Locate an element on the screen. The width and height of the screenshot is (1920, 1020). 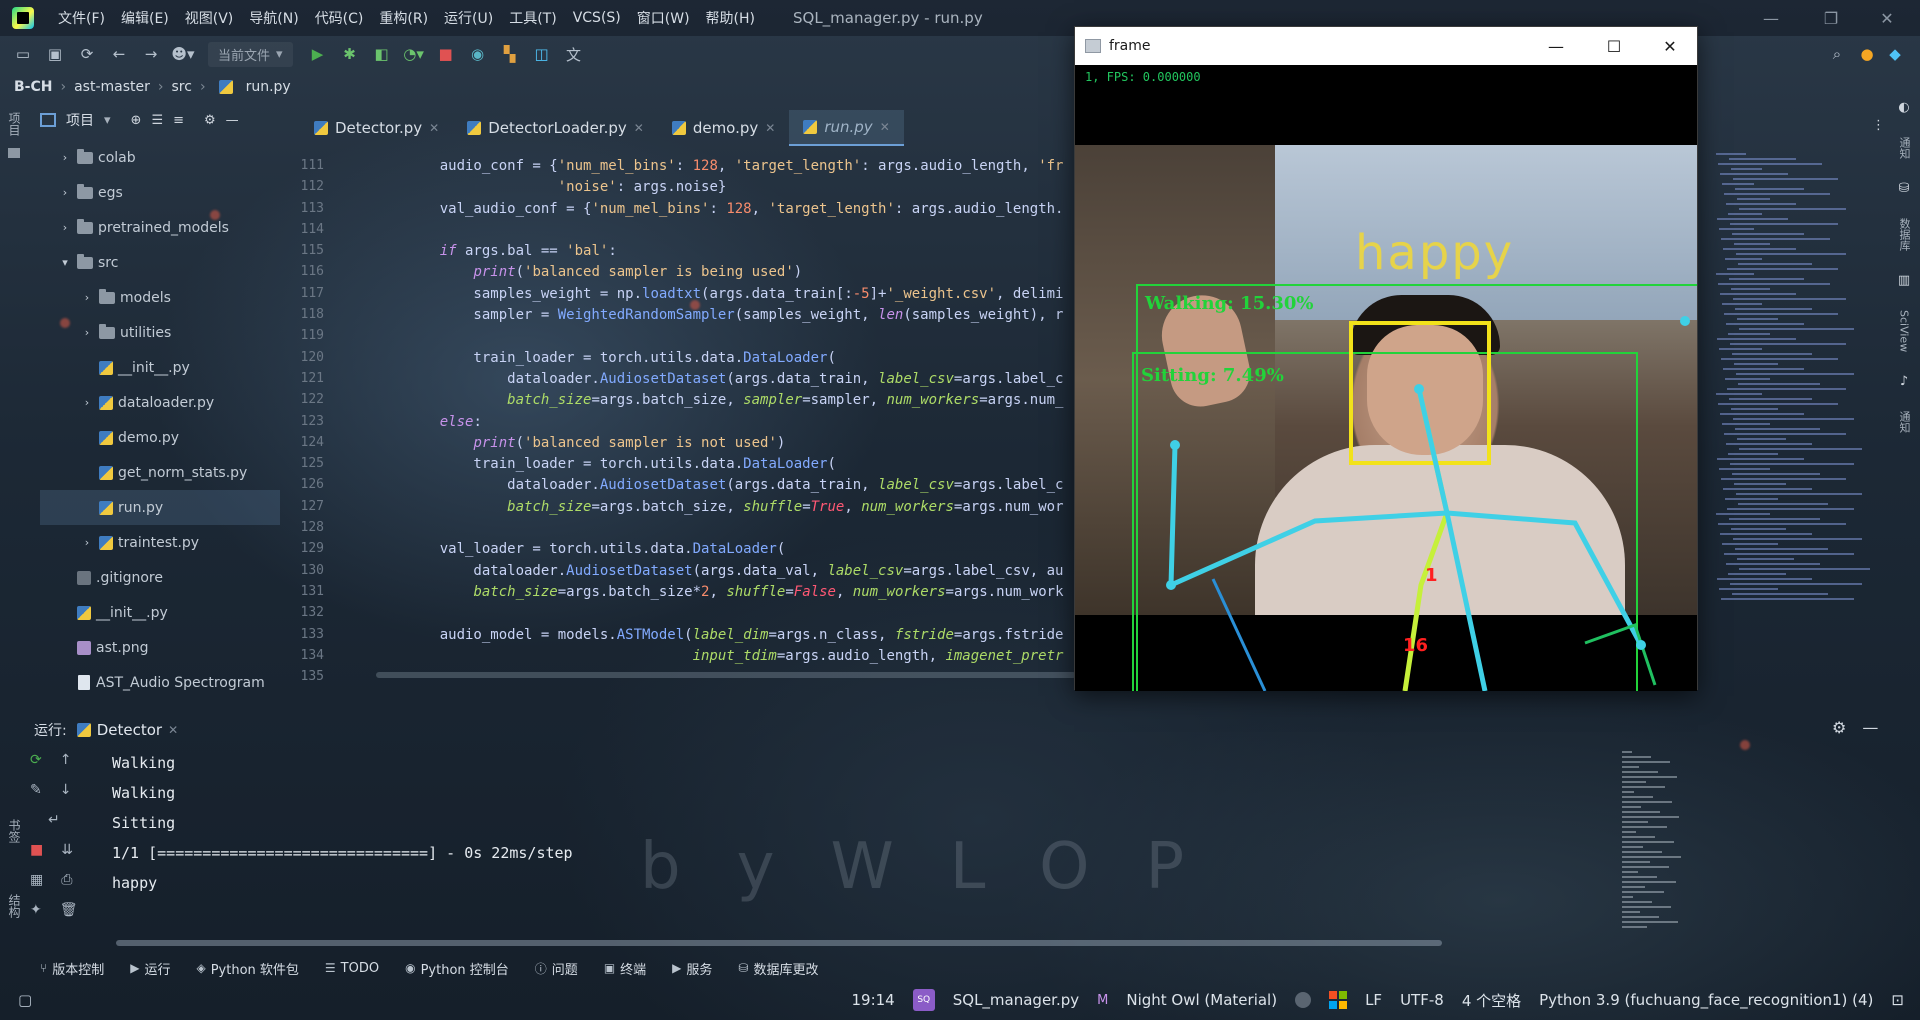
sciview-tool-tab: SciView is located at coordinates (1904, 331).